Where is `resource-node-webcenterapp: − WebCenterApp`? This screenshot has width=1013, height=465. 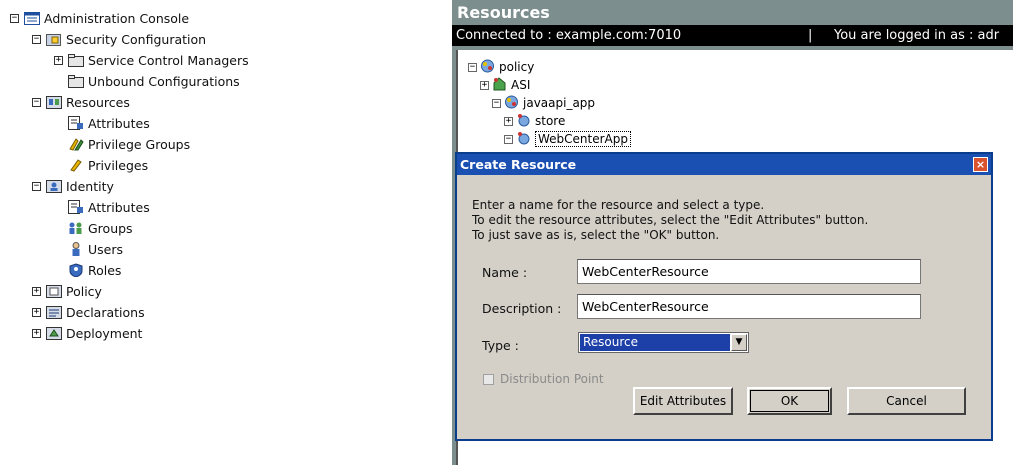
resource-node-webcenterapp: − WebCenterApp is located at coordinates (567, 139).